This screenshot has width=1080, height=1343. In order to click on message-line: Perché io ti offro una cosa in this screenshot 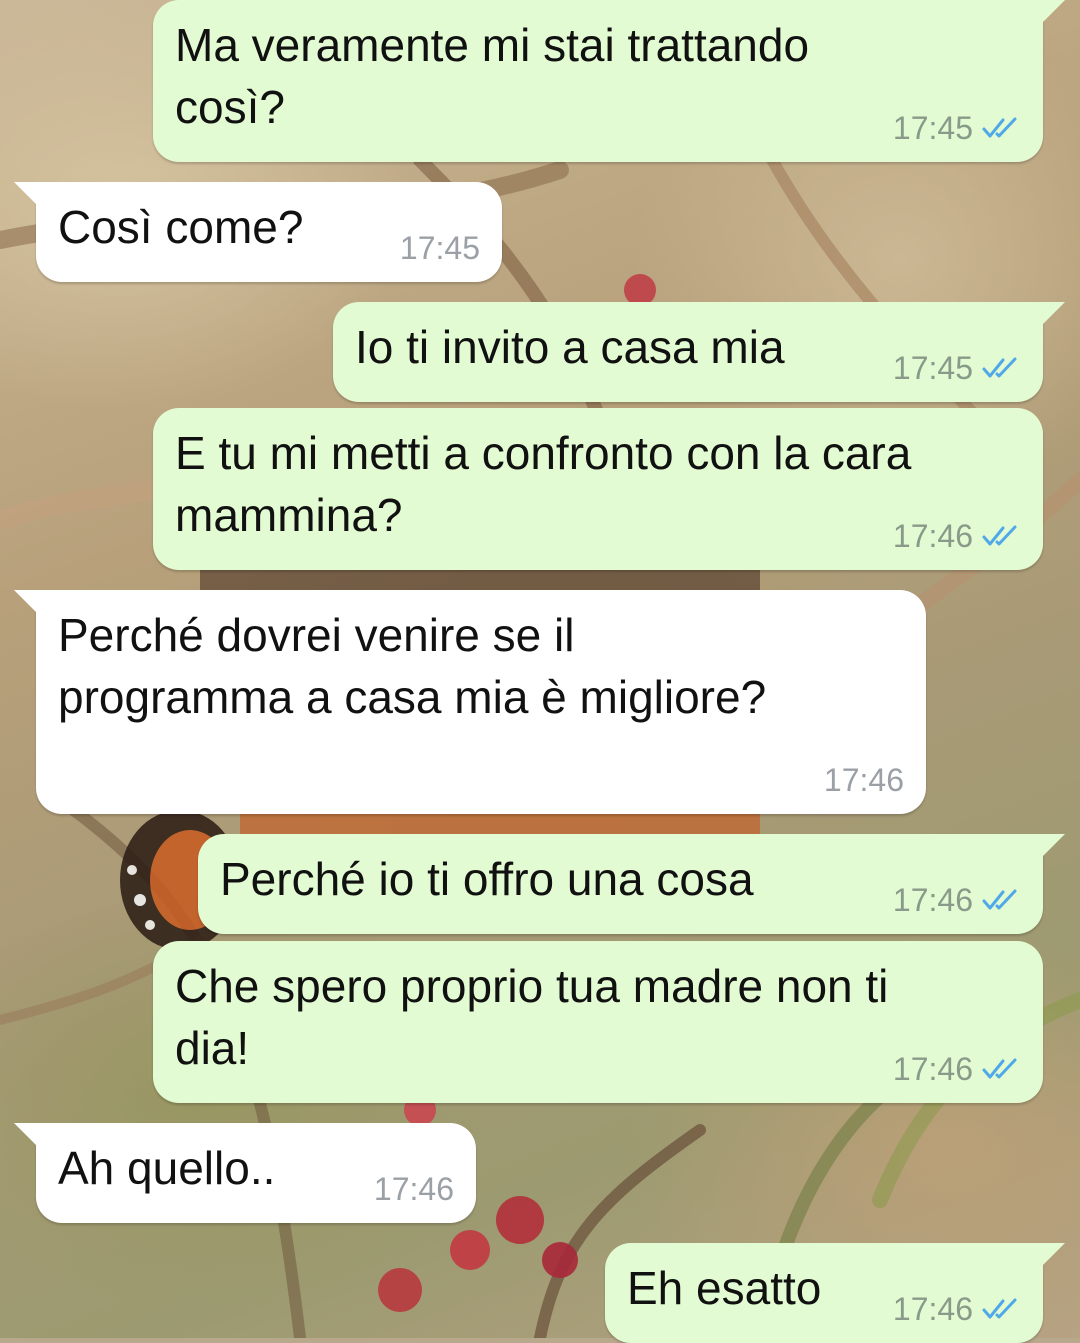, I will do `click(487, 879)`.